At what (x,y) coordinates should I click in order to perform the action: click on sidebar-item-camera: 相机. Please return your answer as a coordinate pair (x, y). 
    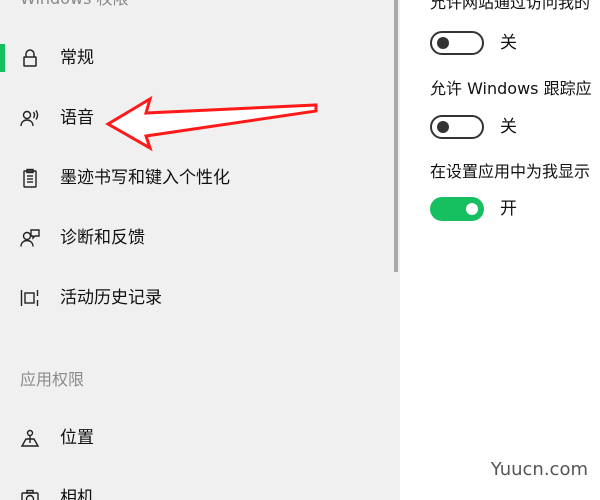
    Looking at the image, I should click on (195, 490).